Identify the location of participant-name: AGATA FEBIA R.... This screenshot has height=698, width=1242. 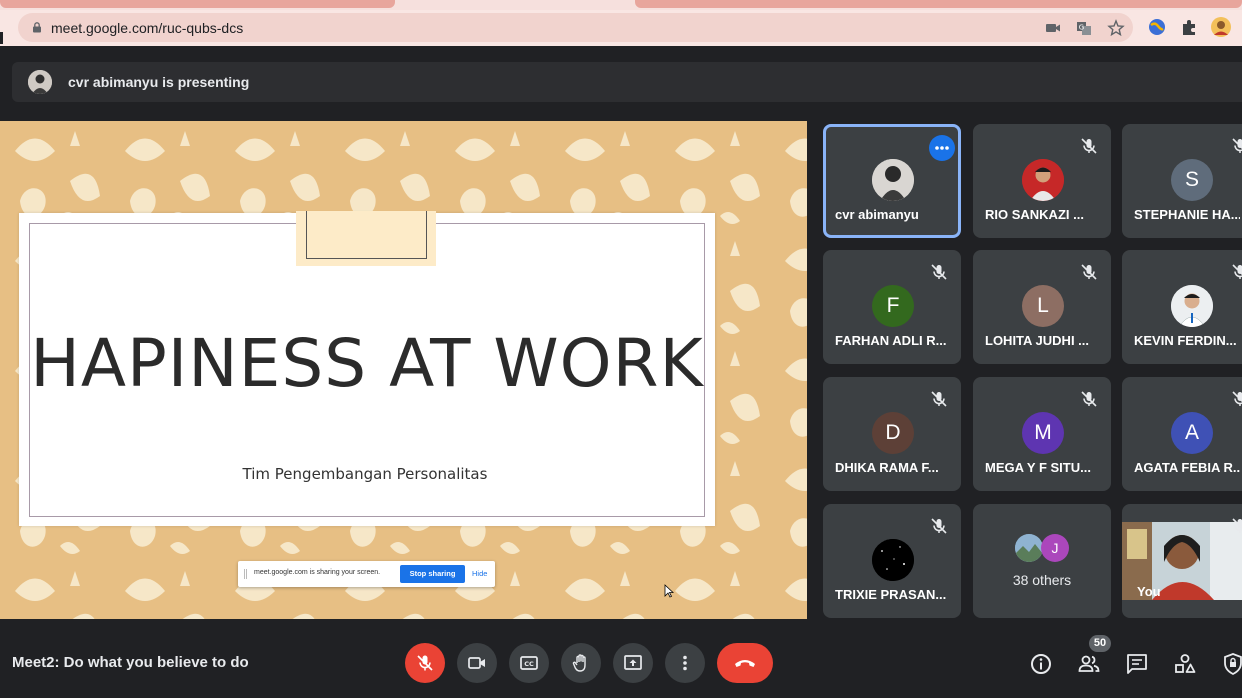
(1187, 467).